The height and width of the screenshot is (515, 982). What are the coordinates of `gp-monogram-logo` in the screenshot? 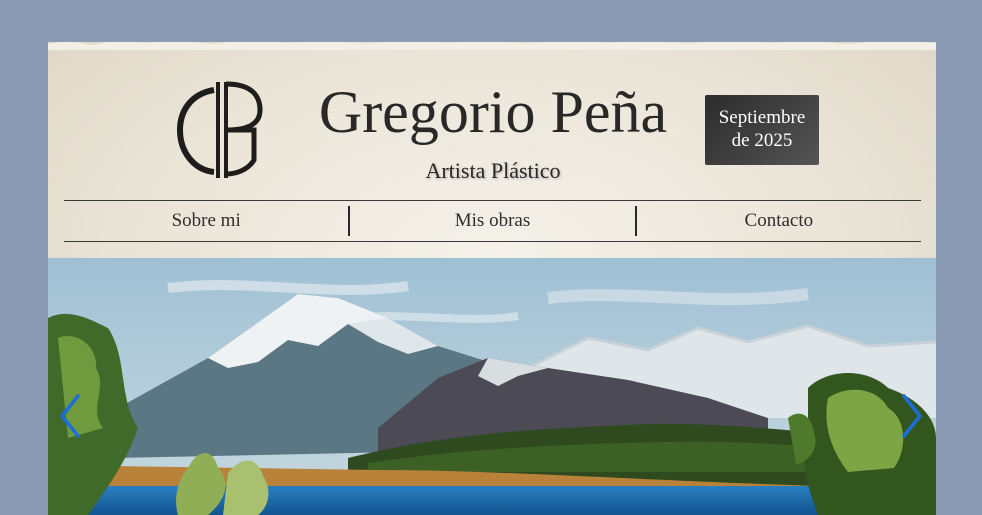 It's located at (219, 129).